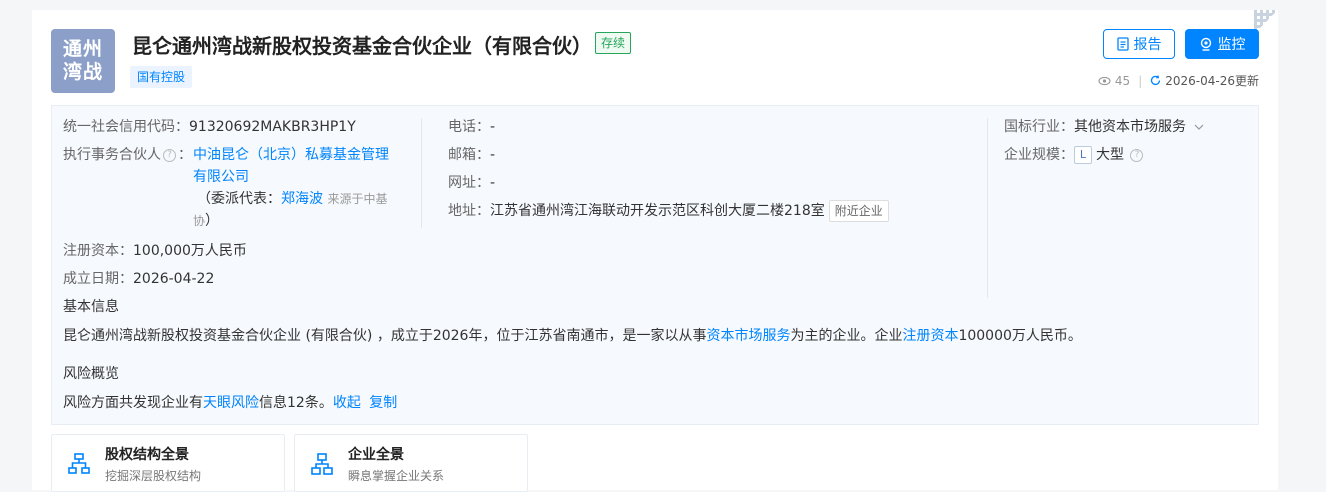 This screenshot has height=492, width=1326. I want to click on website-row: 网址：-, so click(471, 183).